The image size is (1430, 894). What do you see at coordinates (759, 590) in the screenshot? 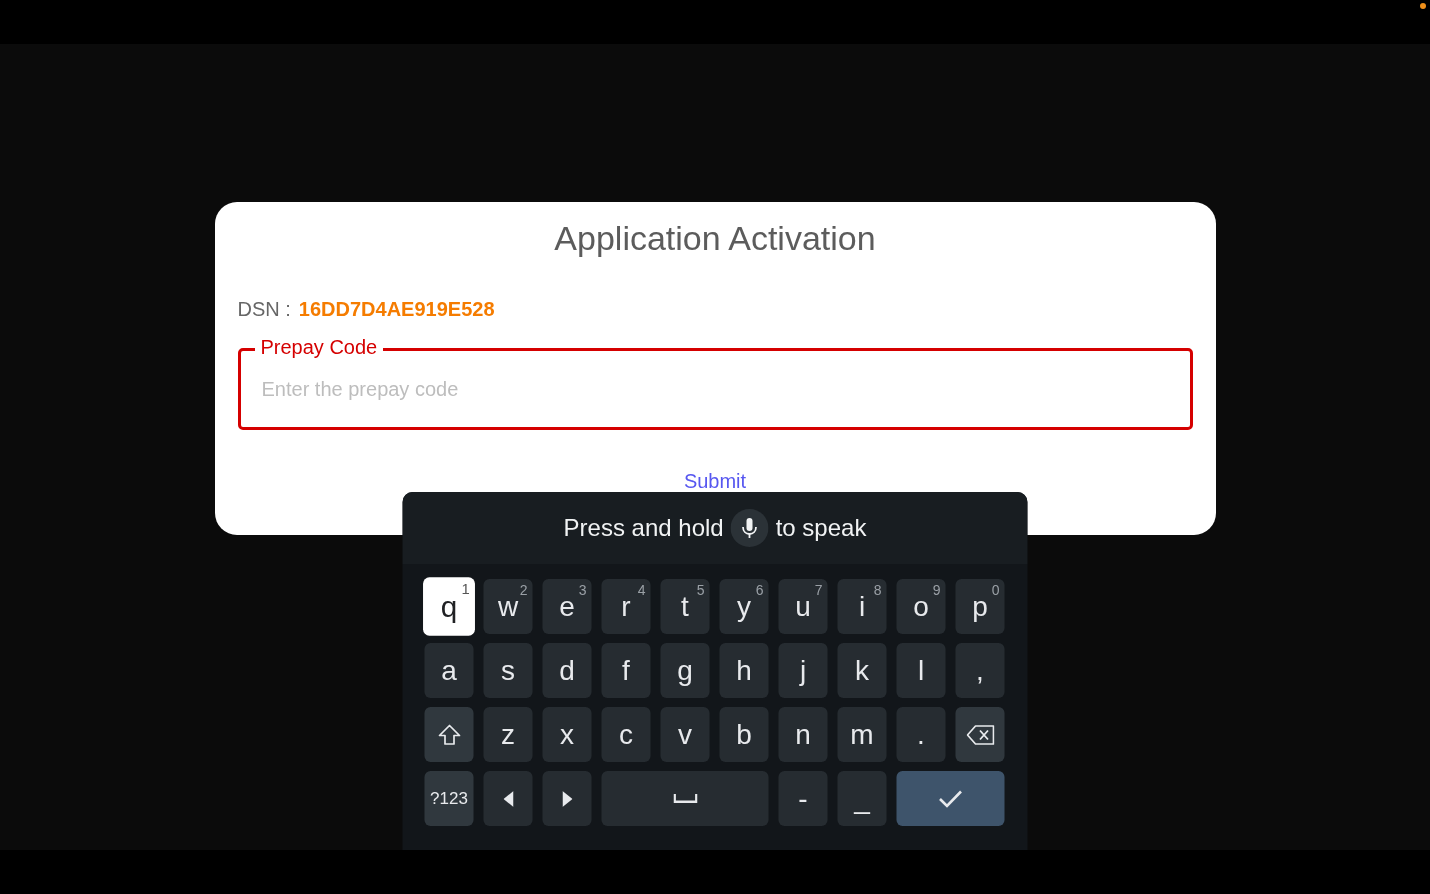
I see `number-hint: 6` at bounding box center [759, 590].